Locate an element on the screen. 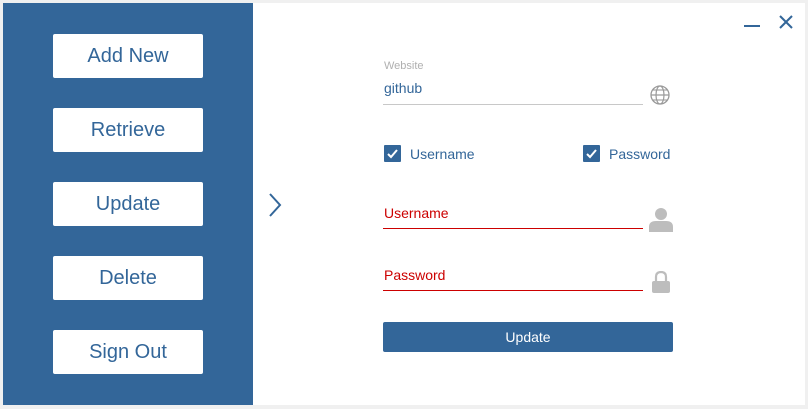  website-underline is located at coordinates (513, 104).